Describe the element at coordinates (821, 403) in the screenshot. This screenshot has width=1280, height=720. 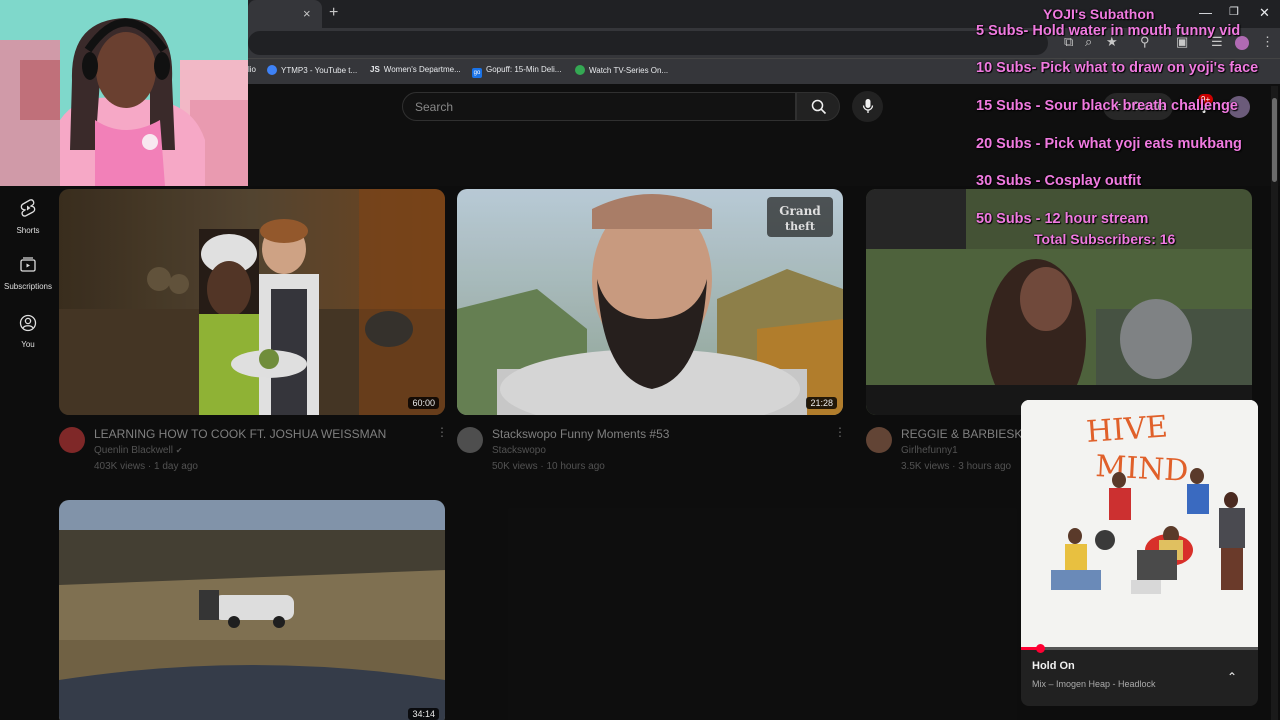
I see `video-duration: 21:28` at that location.